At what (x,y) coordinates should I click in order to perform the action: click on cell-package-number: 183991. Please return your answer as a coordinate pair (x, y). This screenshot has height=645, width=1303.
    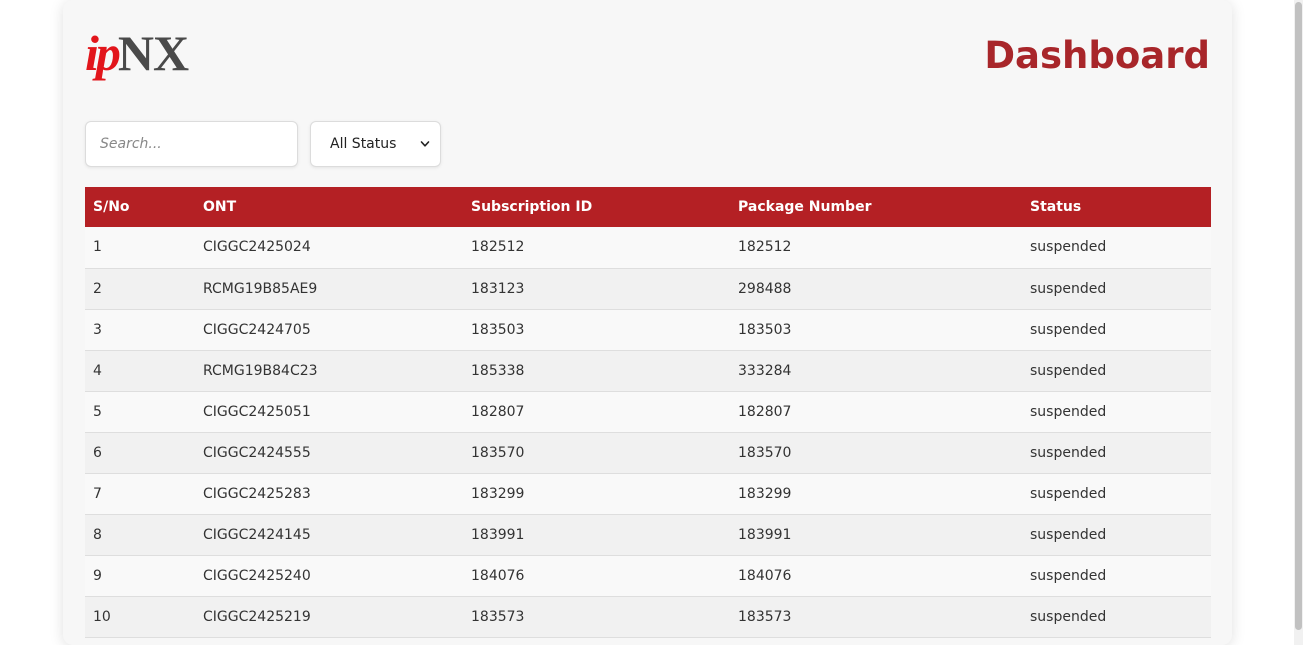
    Looking at the image, I should click on (876, 535).